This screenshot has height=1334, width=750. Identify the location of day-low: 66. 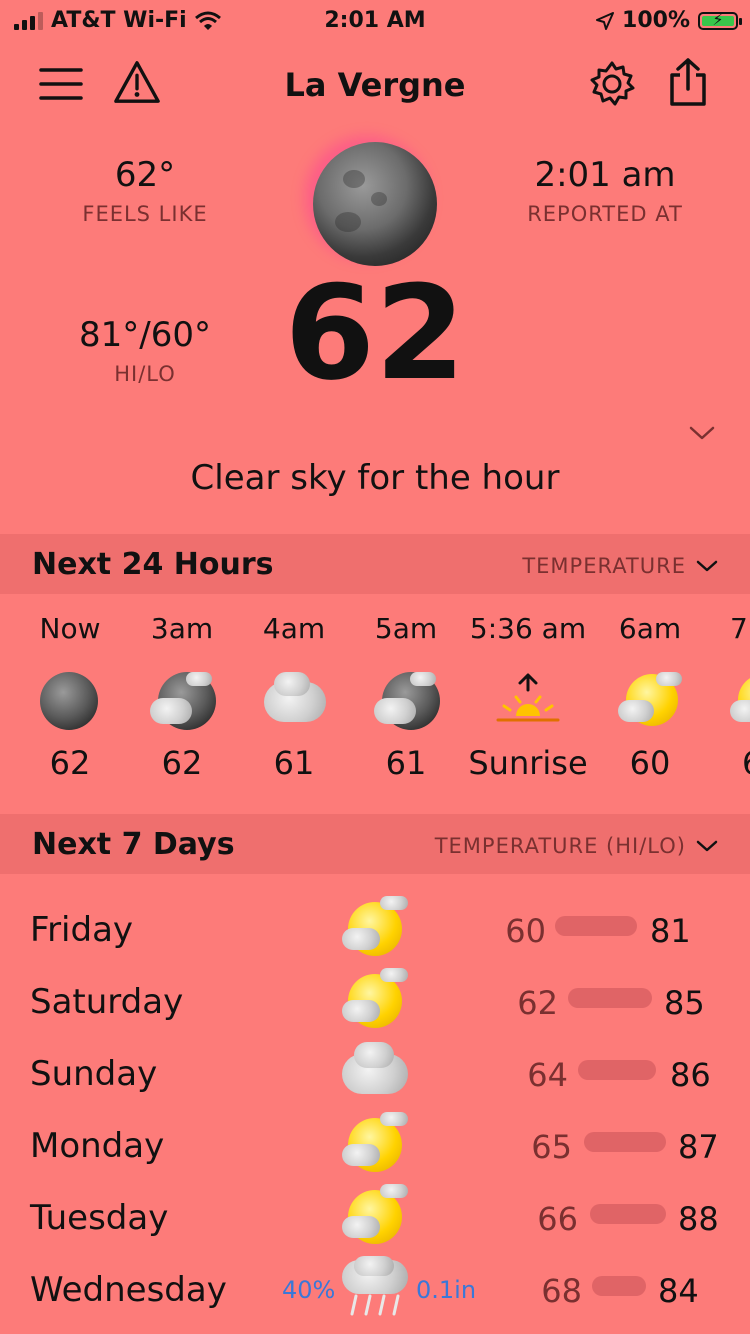
(557, 1219).